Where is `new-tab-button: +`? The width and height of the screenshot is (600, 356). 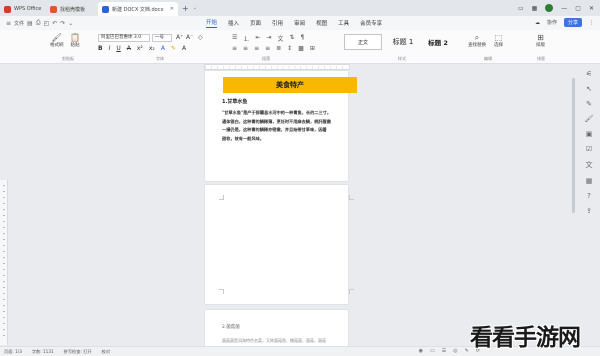 new-tab-button: + is located at coordinates (185, 8).